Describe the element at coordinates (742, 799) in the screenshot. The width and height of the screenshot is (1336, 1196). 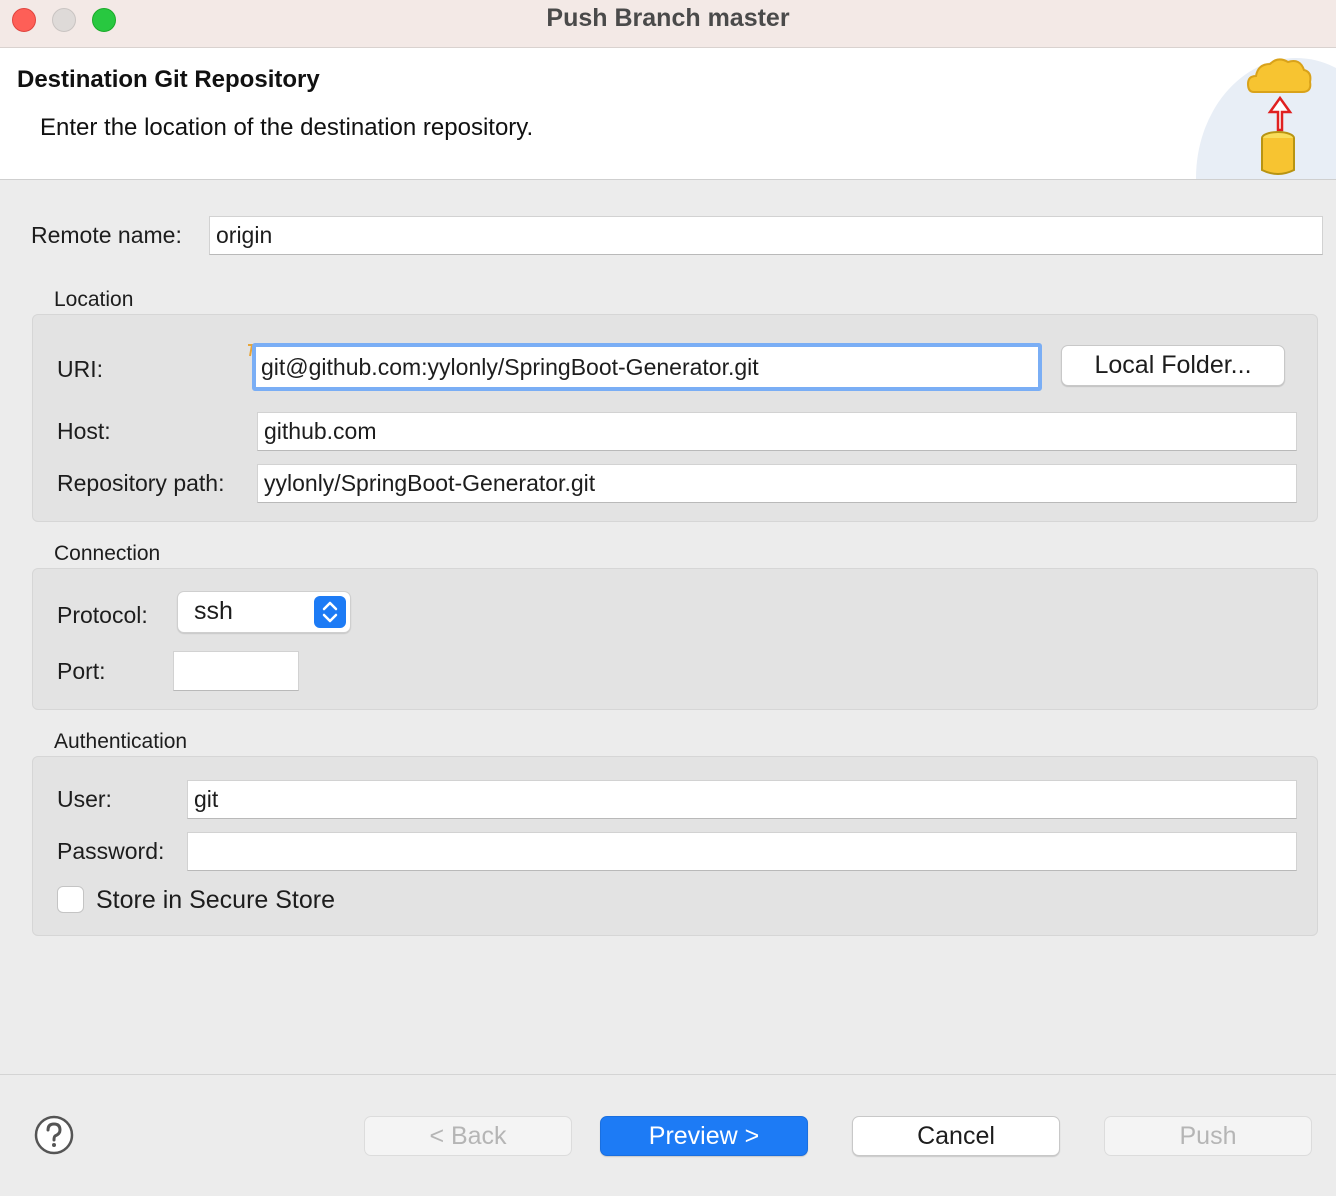
I see `user-input` at that location.